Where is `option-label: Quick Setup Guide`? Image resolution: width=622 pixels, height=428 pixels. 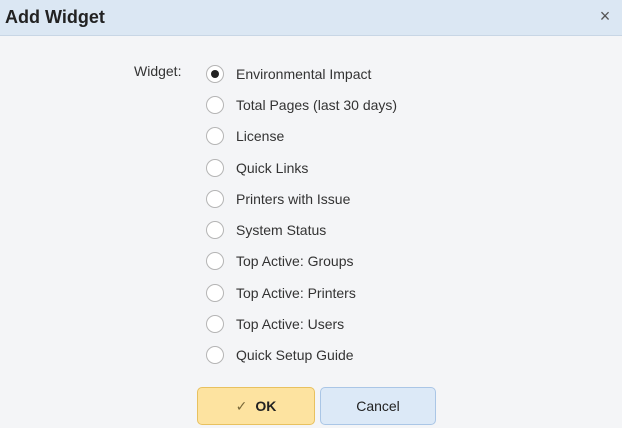 option-label: Quick Setup Guide is located at coordinates (295, 355).